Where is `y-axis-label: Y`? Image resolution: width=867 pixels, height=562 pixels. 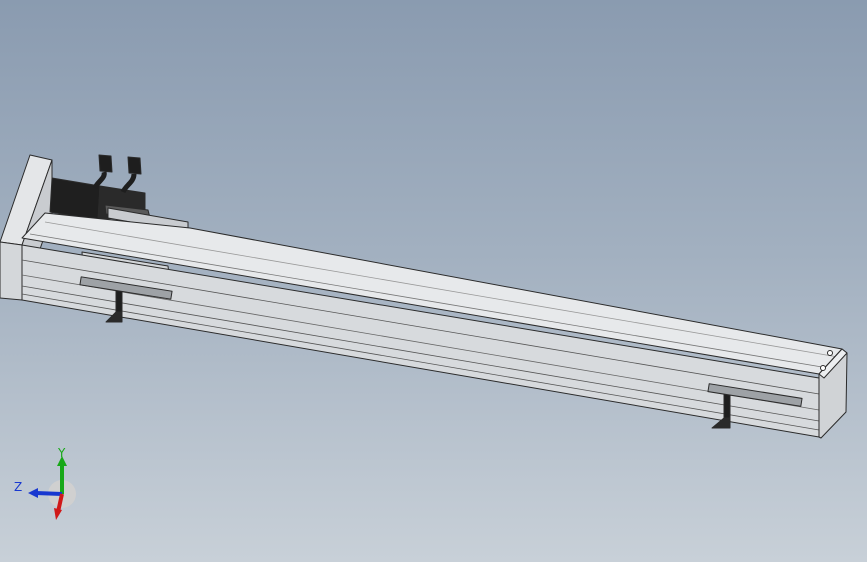
y-axis-label: Y is located at coordinates (61, 453).